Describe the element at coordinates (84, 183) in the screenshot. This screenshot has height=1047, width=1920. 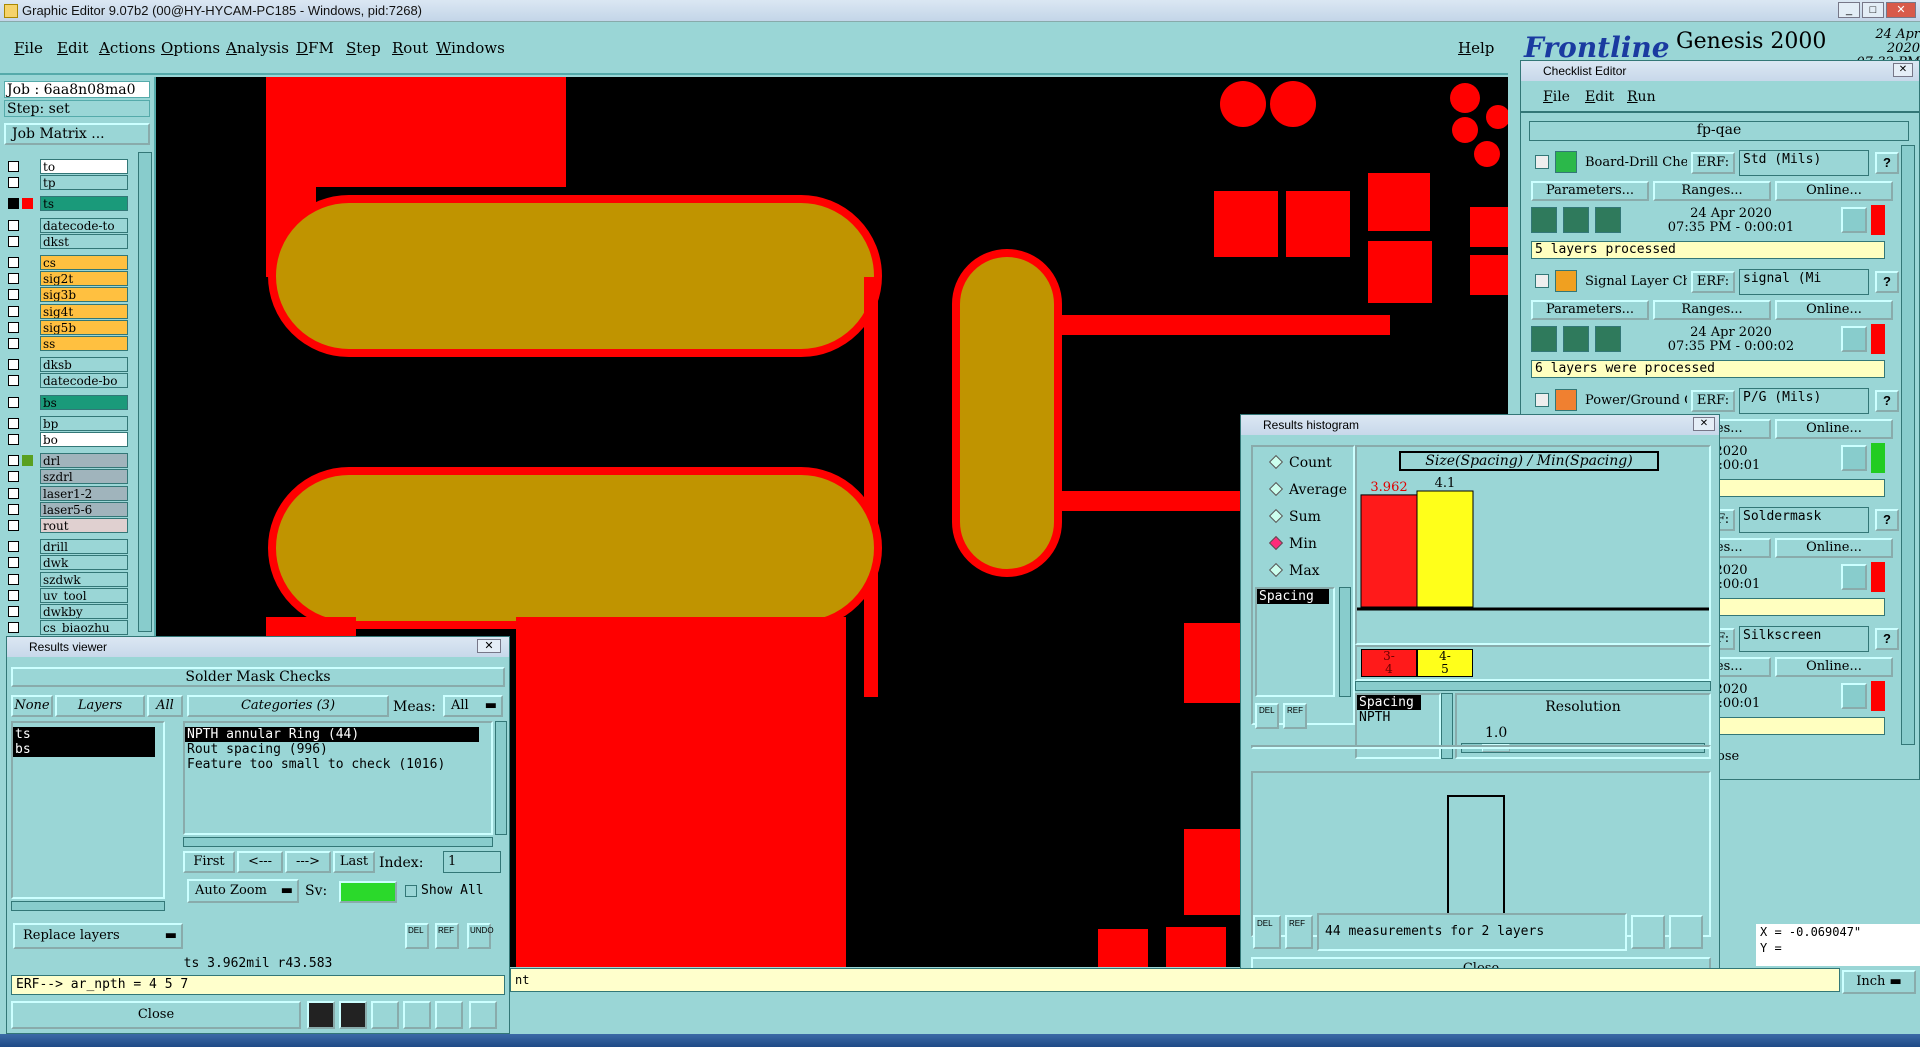
I see `layer-name: tp` at that location.